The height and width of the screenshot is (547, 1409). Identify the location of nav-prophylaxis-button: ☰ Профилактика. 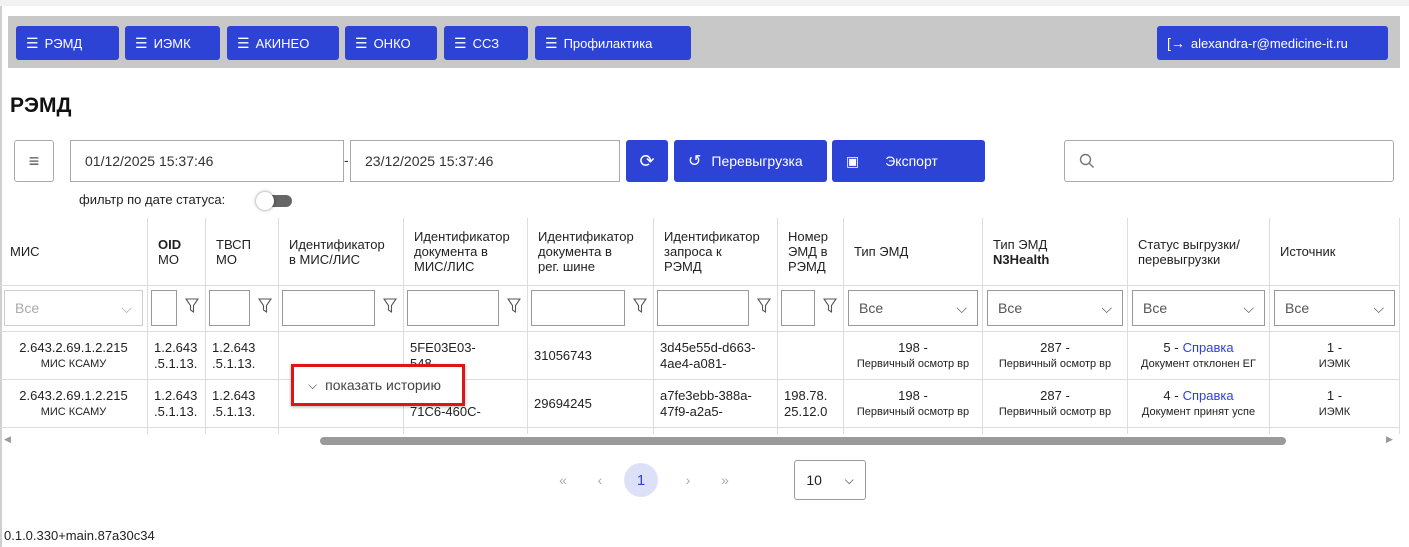
(613, 43).